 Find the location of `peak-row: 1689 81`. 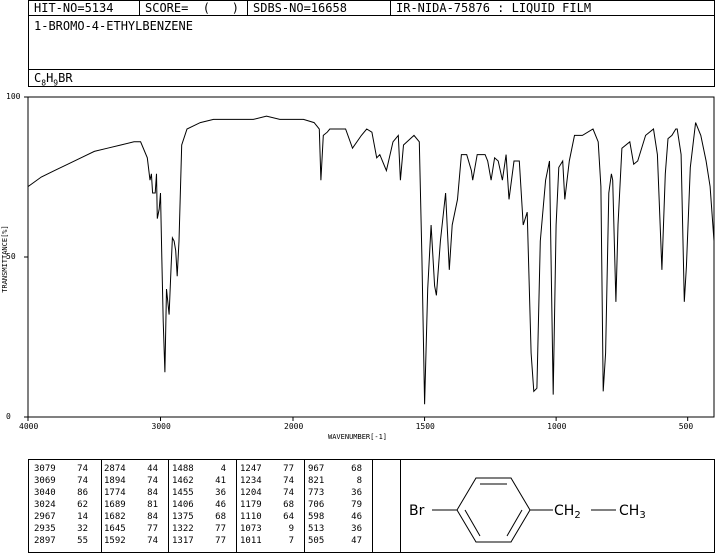

peak-row: 1689 81 is located at coordinates (131, 505).